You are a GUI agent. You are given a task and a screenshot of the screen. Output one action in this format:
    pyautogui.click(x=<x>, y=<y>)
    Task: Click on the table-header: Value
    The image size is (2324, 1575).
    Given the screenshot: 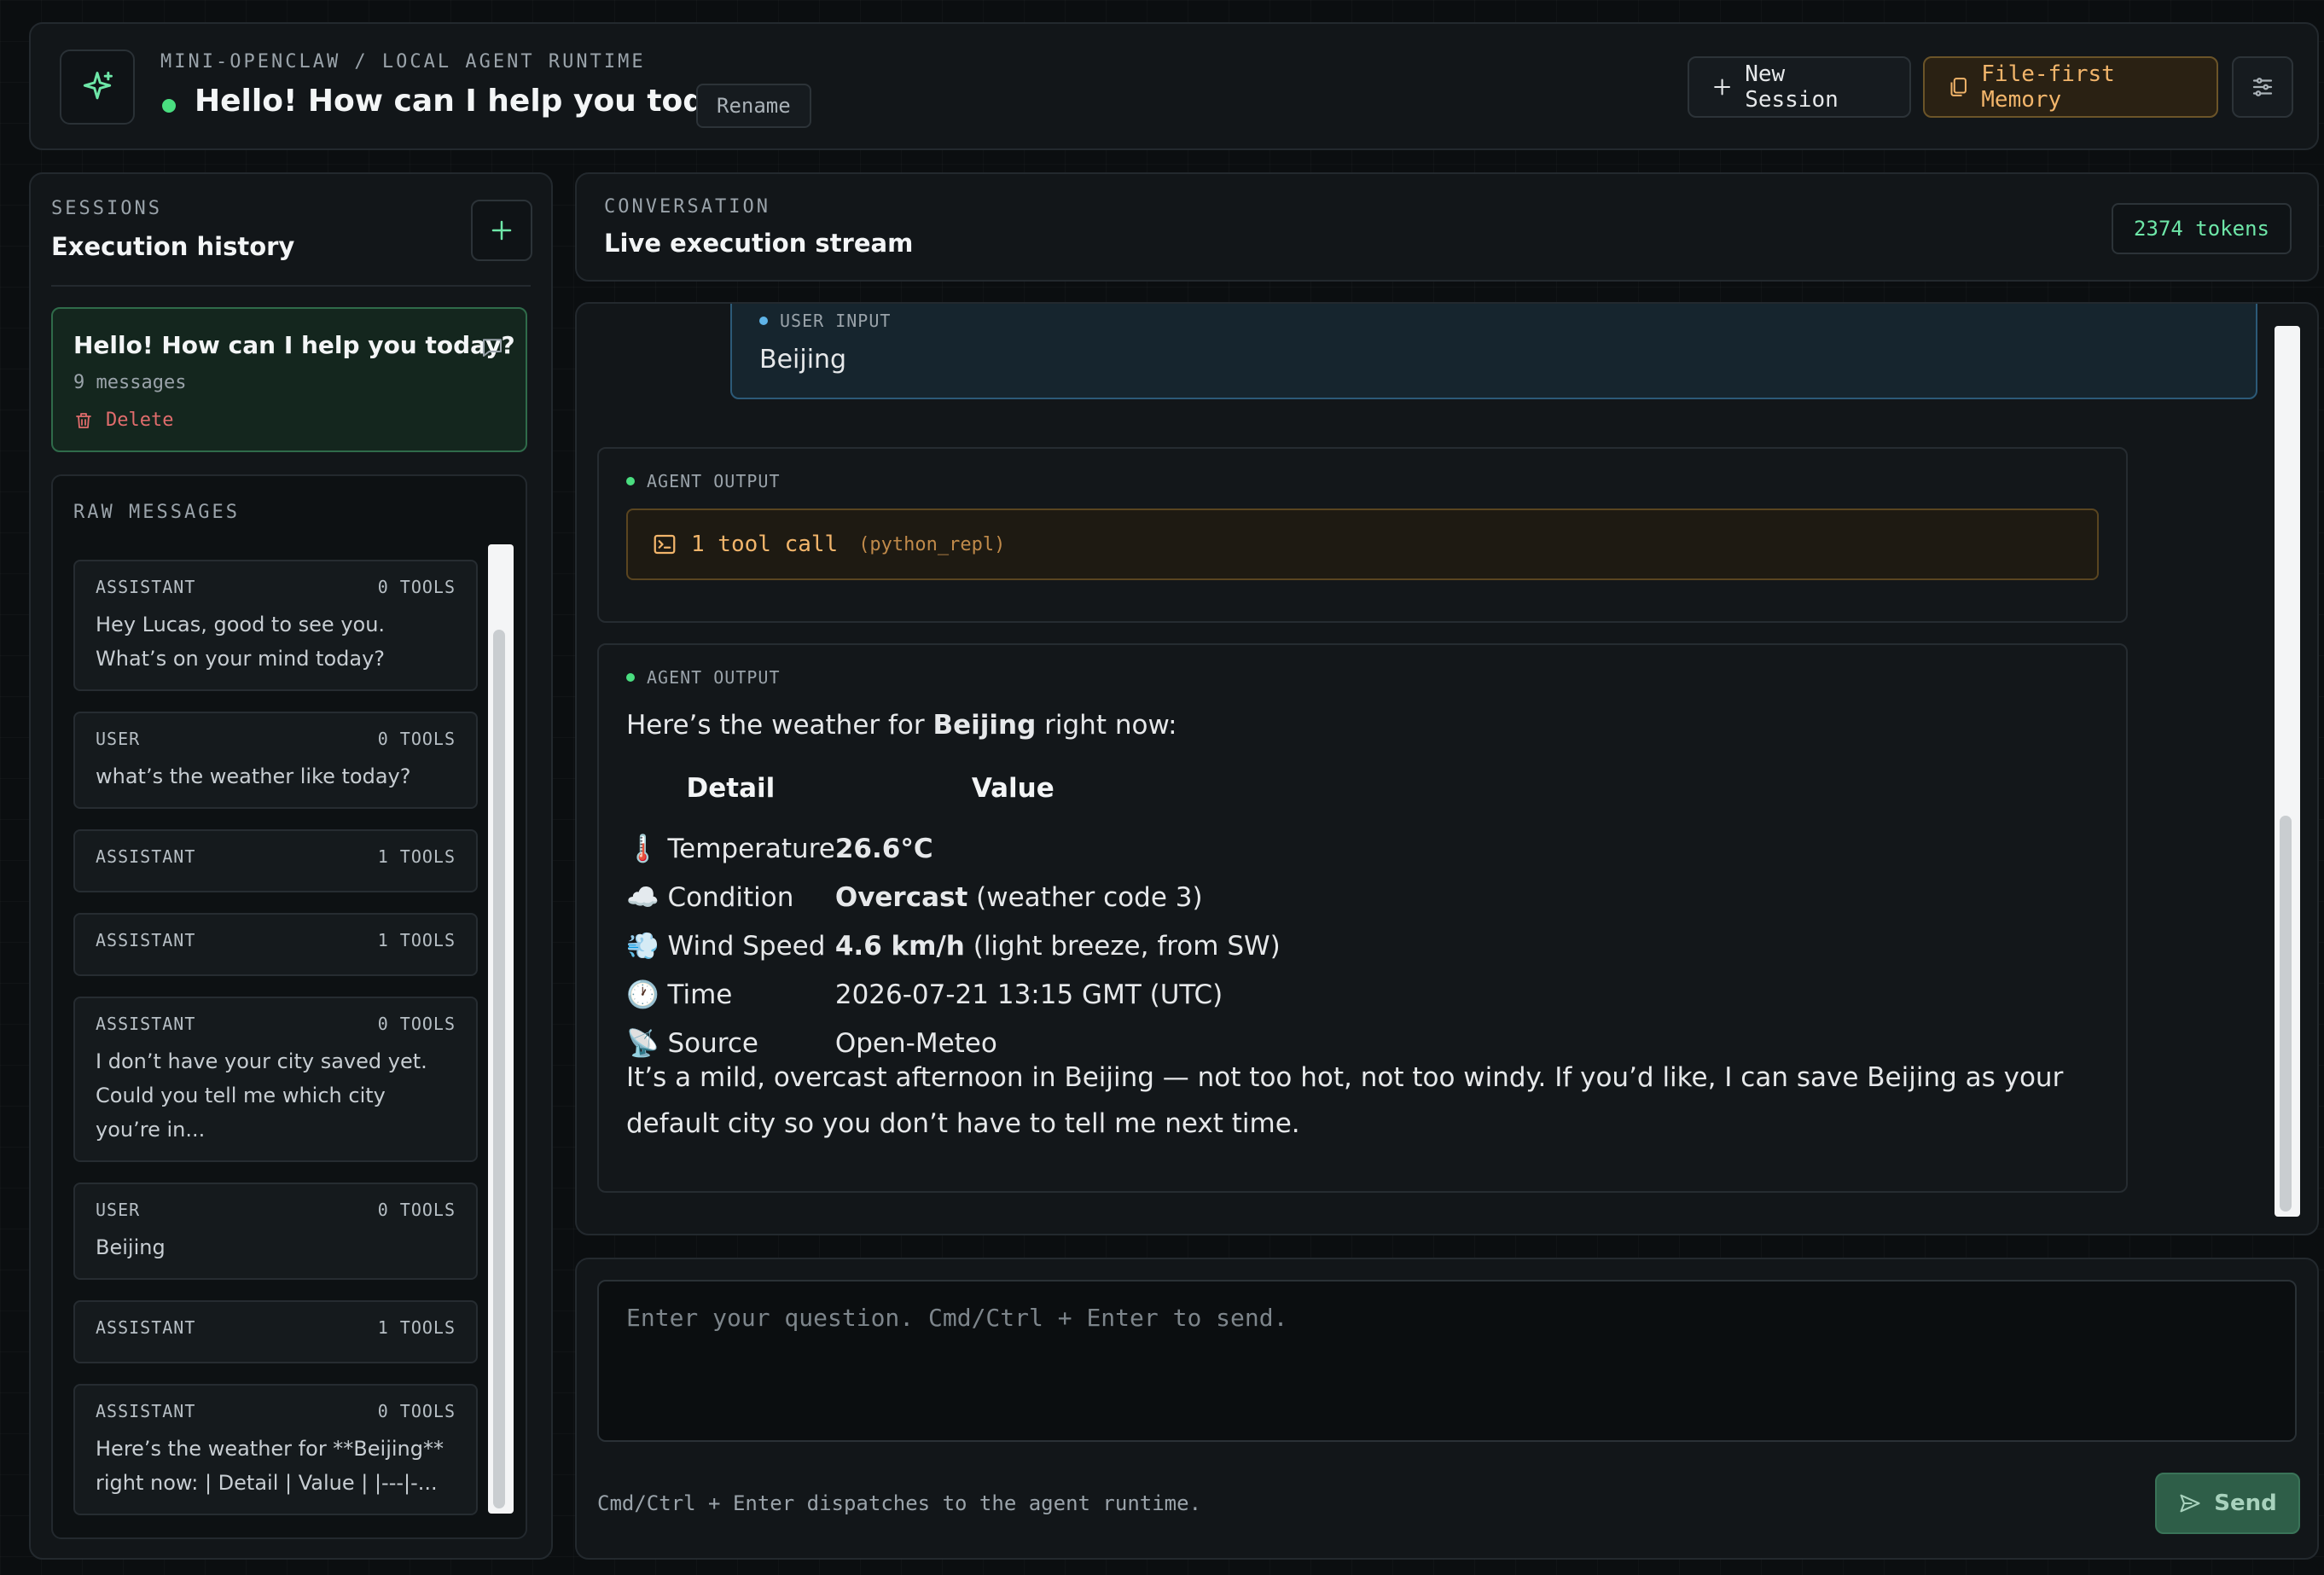 What is the action you would take?
    pyautogui.click(x=1013, y=788)
    